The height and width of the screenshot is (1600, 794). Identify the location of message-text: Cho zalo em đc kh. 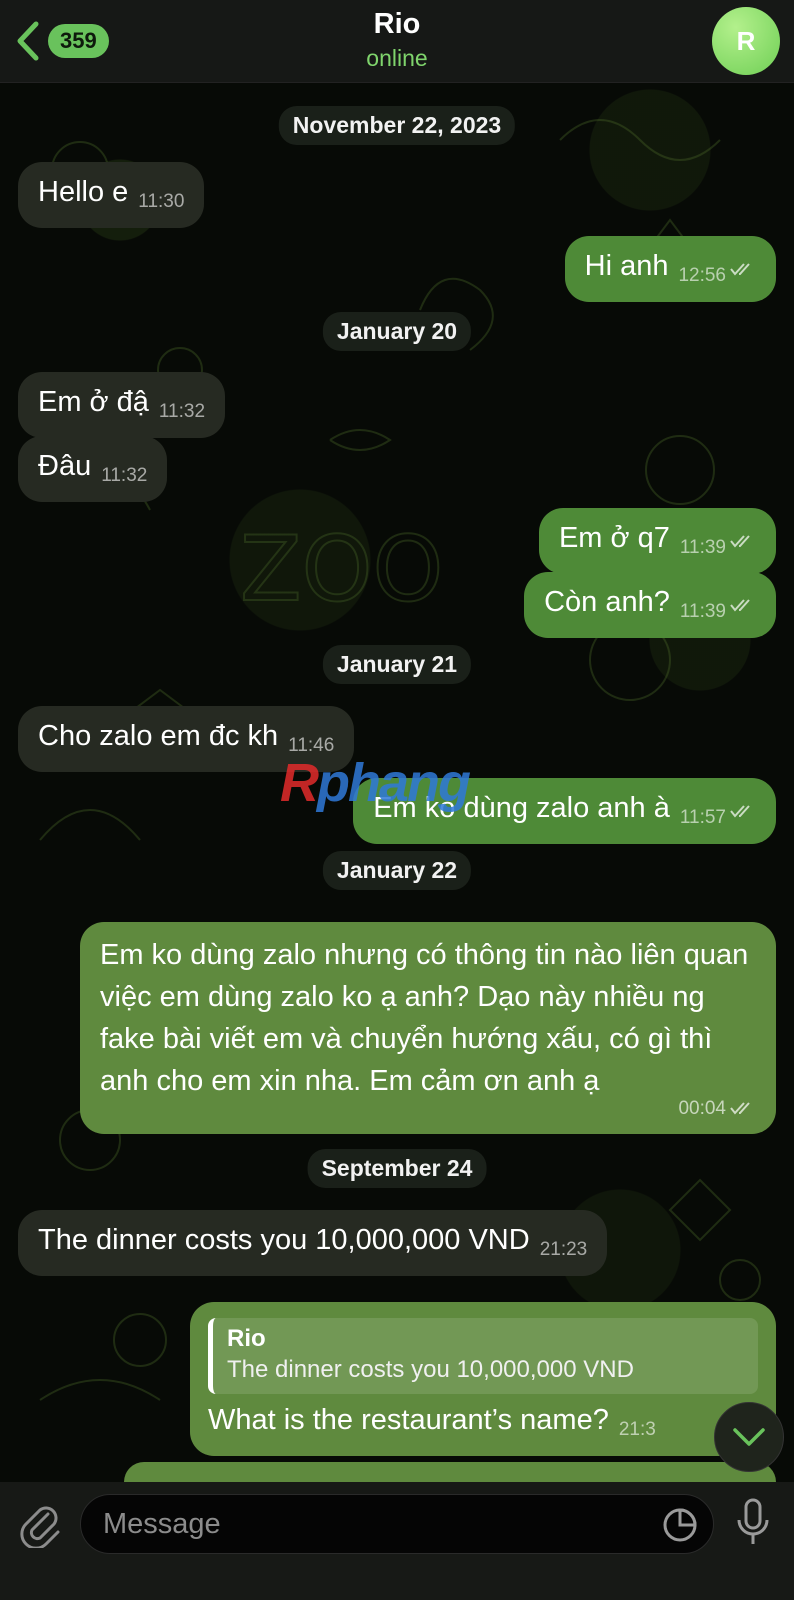
(158, 736).